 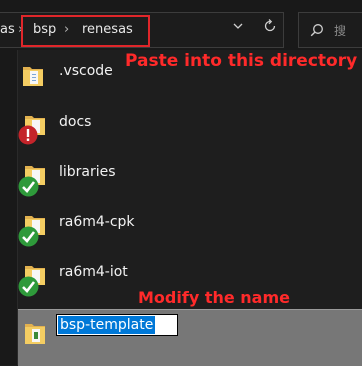 I want to click on list-item-docs: docs, so click(x=190, y=126).